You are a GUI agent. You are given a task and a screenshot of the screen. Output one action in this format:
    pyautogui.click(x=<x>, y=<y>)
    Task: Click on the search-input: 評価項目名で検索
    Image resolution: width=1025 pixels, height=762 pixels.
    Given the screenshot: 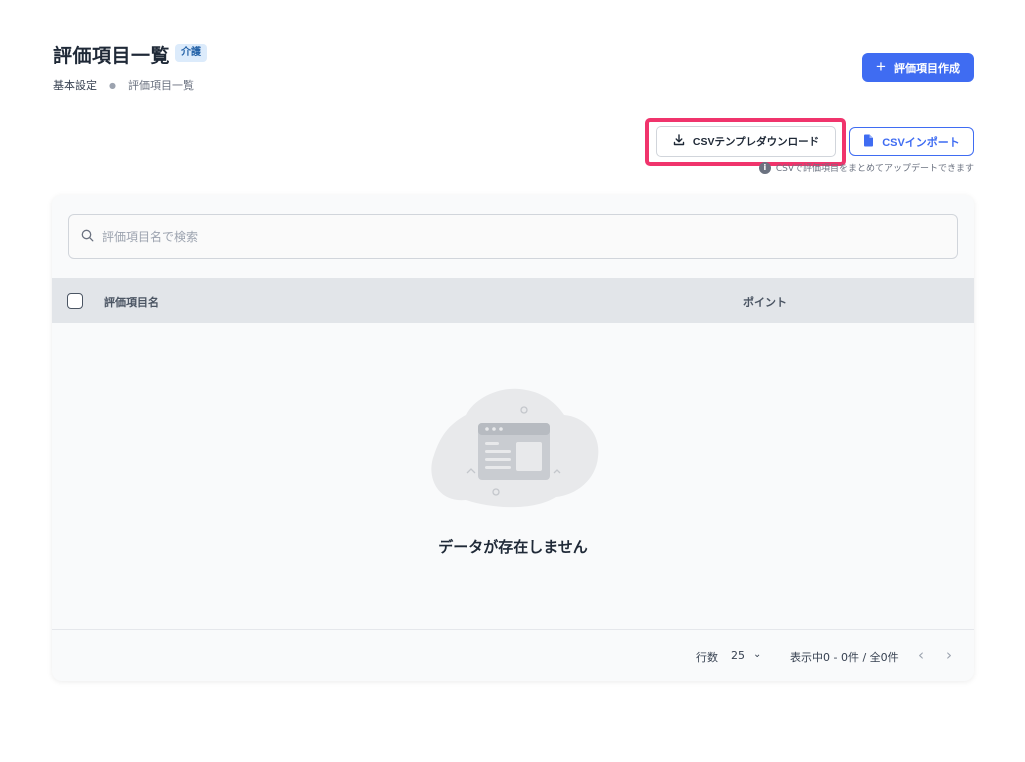 What is the action you would take?
    pyautogui.click(x=513, y=236)
    